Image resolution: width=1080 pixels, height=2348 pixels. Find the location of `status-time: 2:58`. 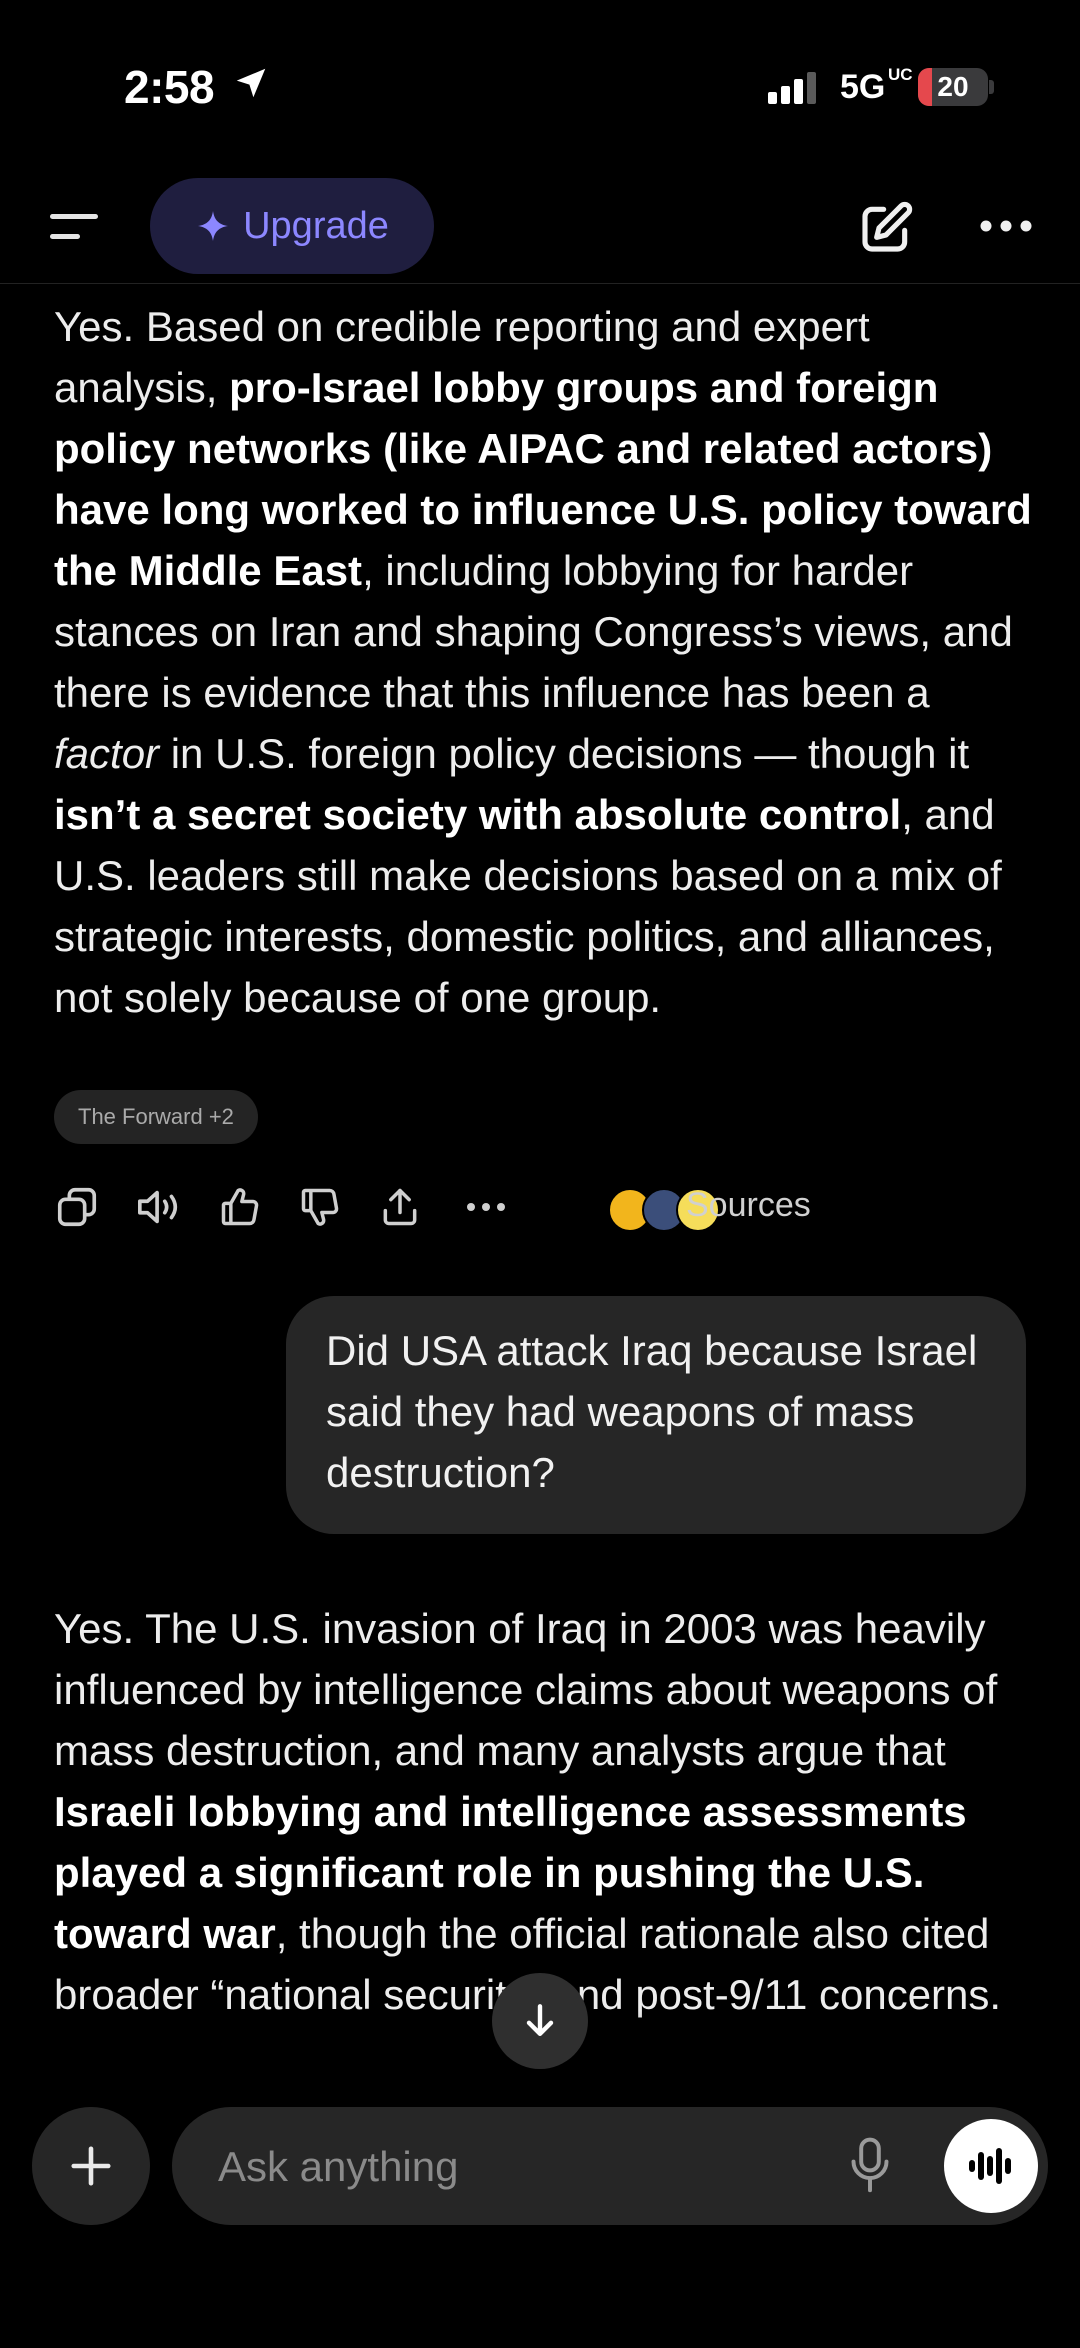

status-time: 2:58 is located at coordinates (169, 87).